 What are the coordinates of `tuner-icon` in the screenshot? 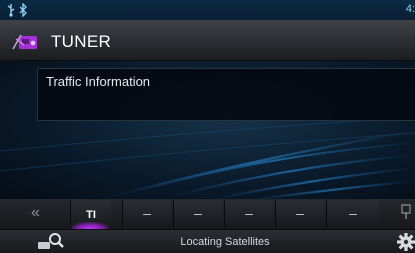 It's located at (27, 42).